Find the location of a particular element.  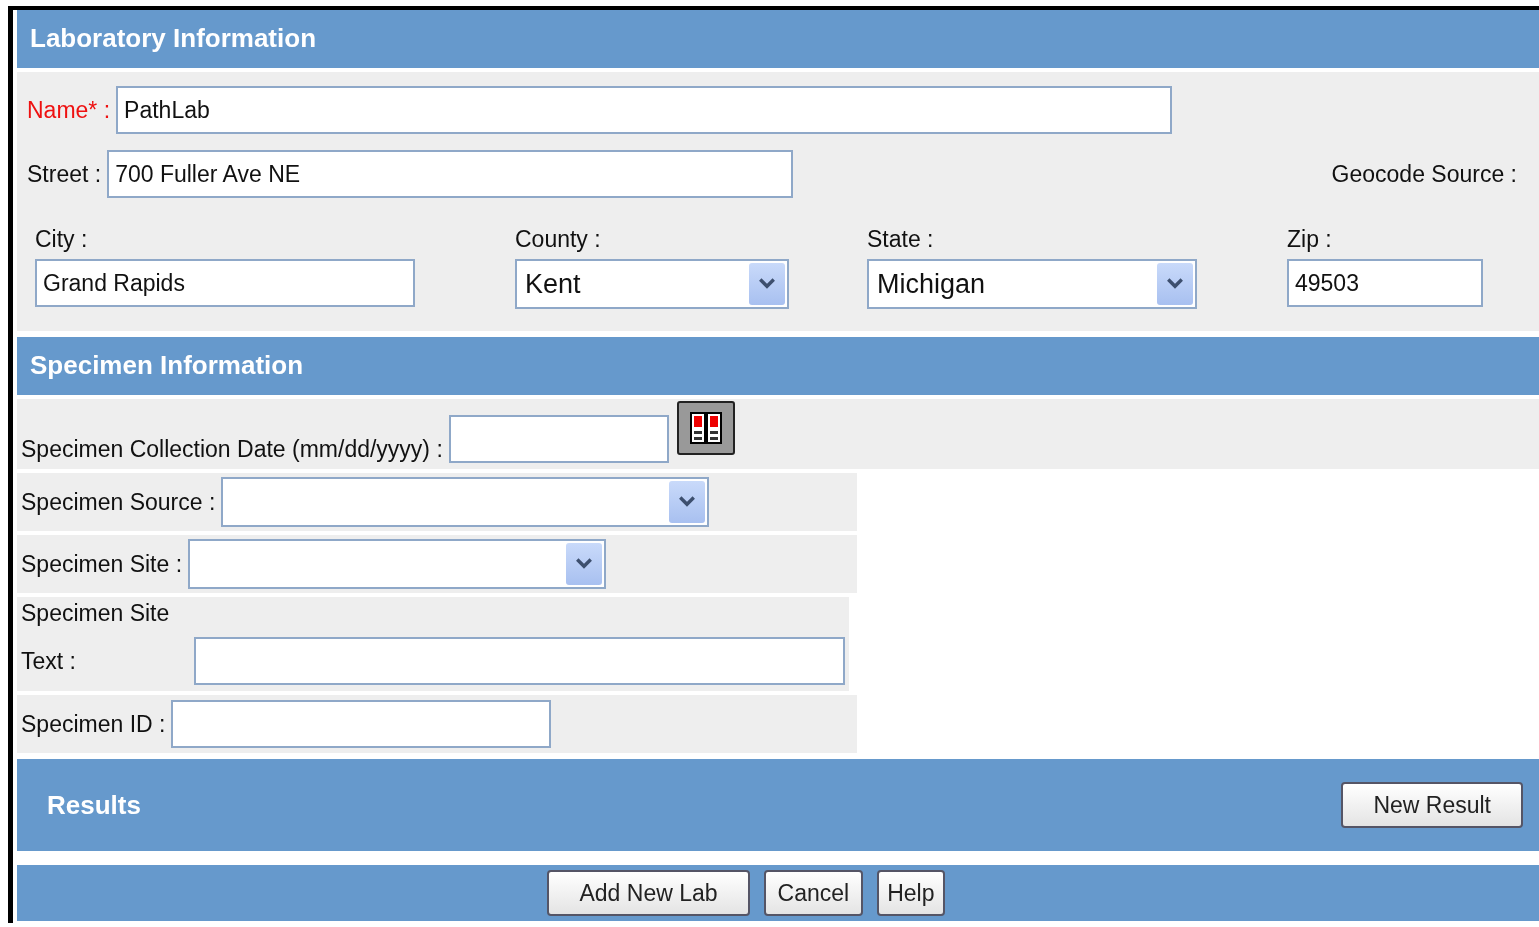

dropdown: Kent is located at coordinates (652, 284).